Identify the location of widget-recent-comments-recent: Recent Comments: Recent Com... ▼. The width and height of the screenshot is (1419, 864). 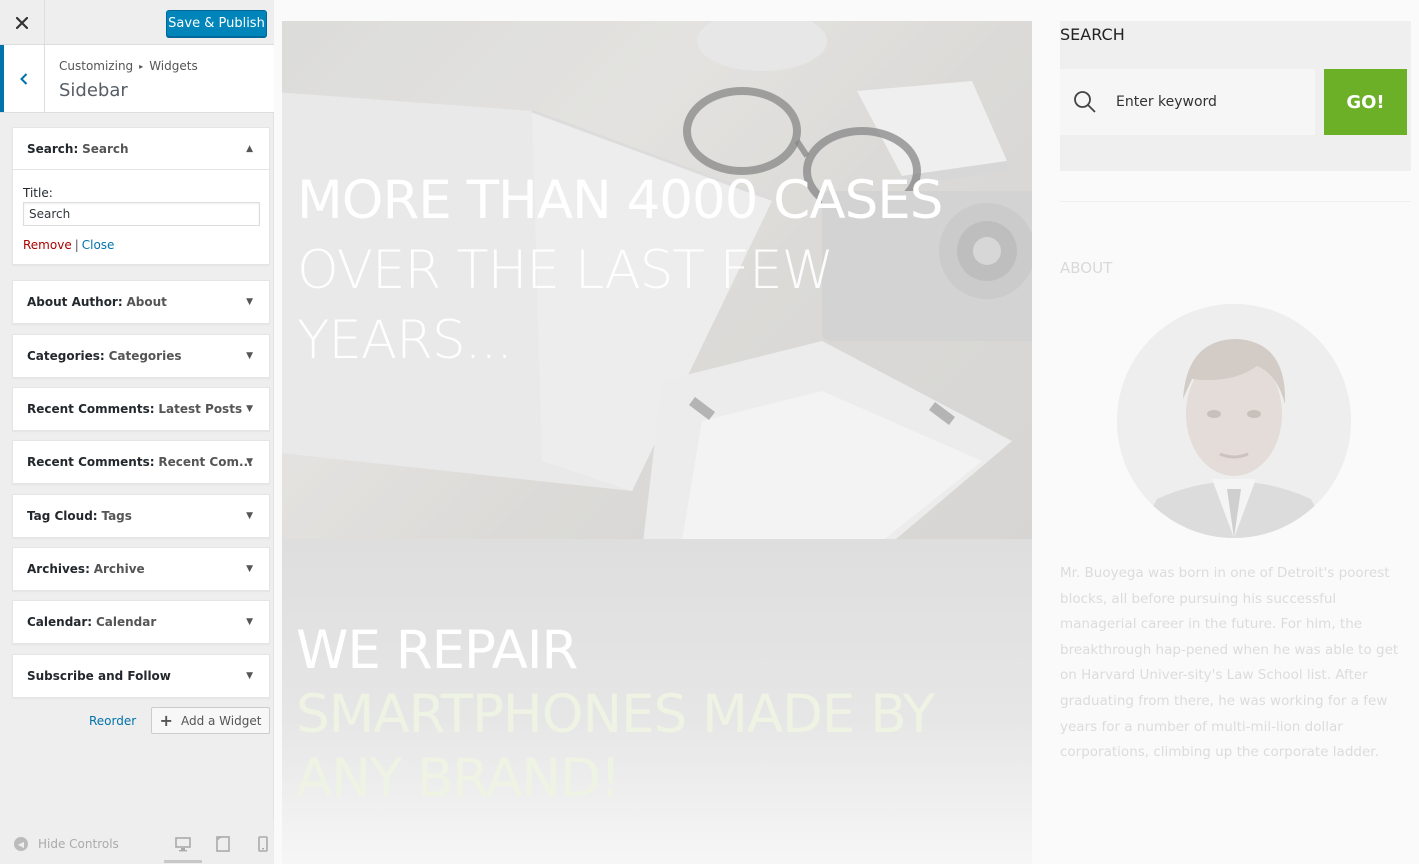
(141, 462).